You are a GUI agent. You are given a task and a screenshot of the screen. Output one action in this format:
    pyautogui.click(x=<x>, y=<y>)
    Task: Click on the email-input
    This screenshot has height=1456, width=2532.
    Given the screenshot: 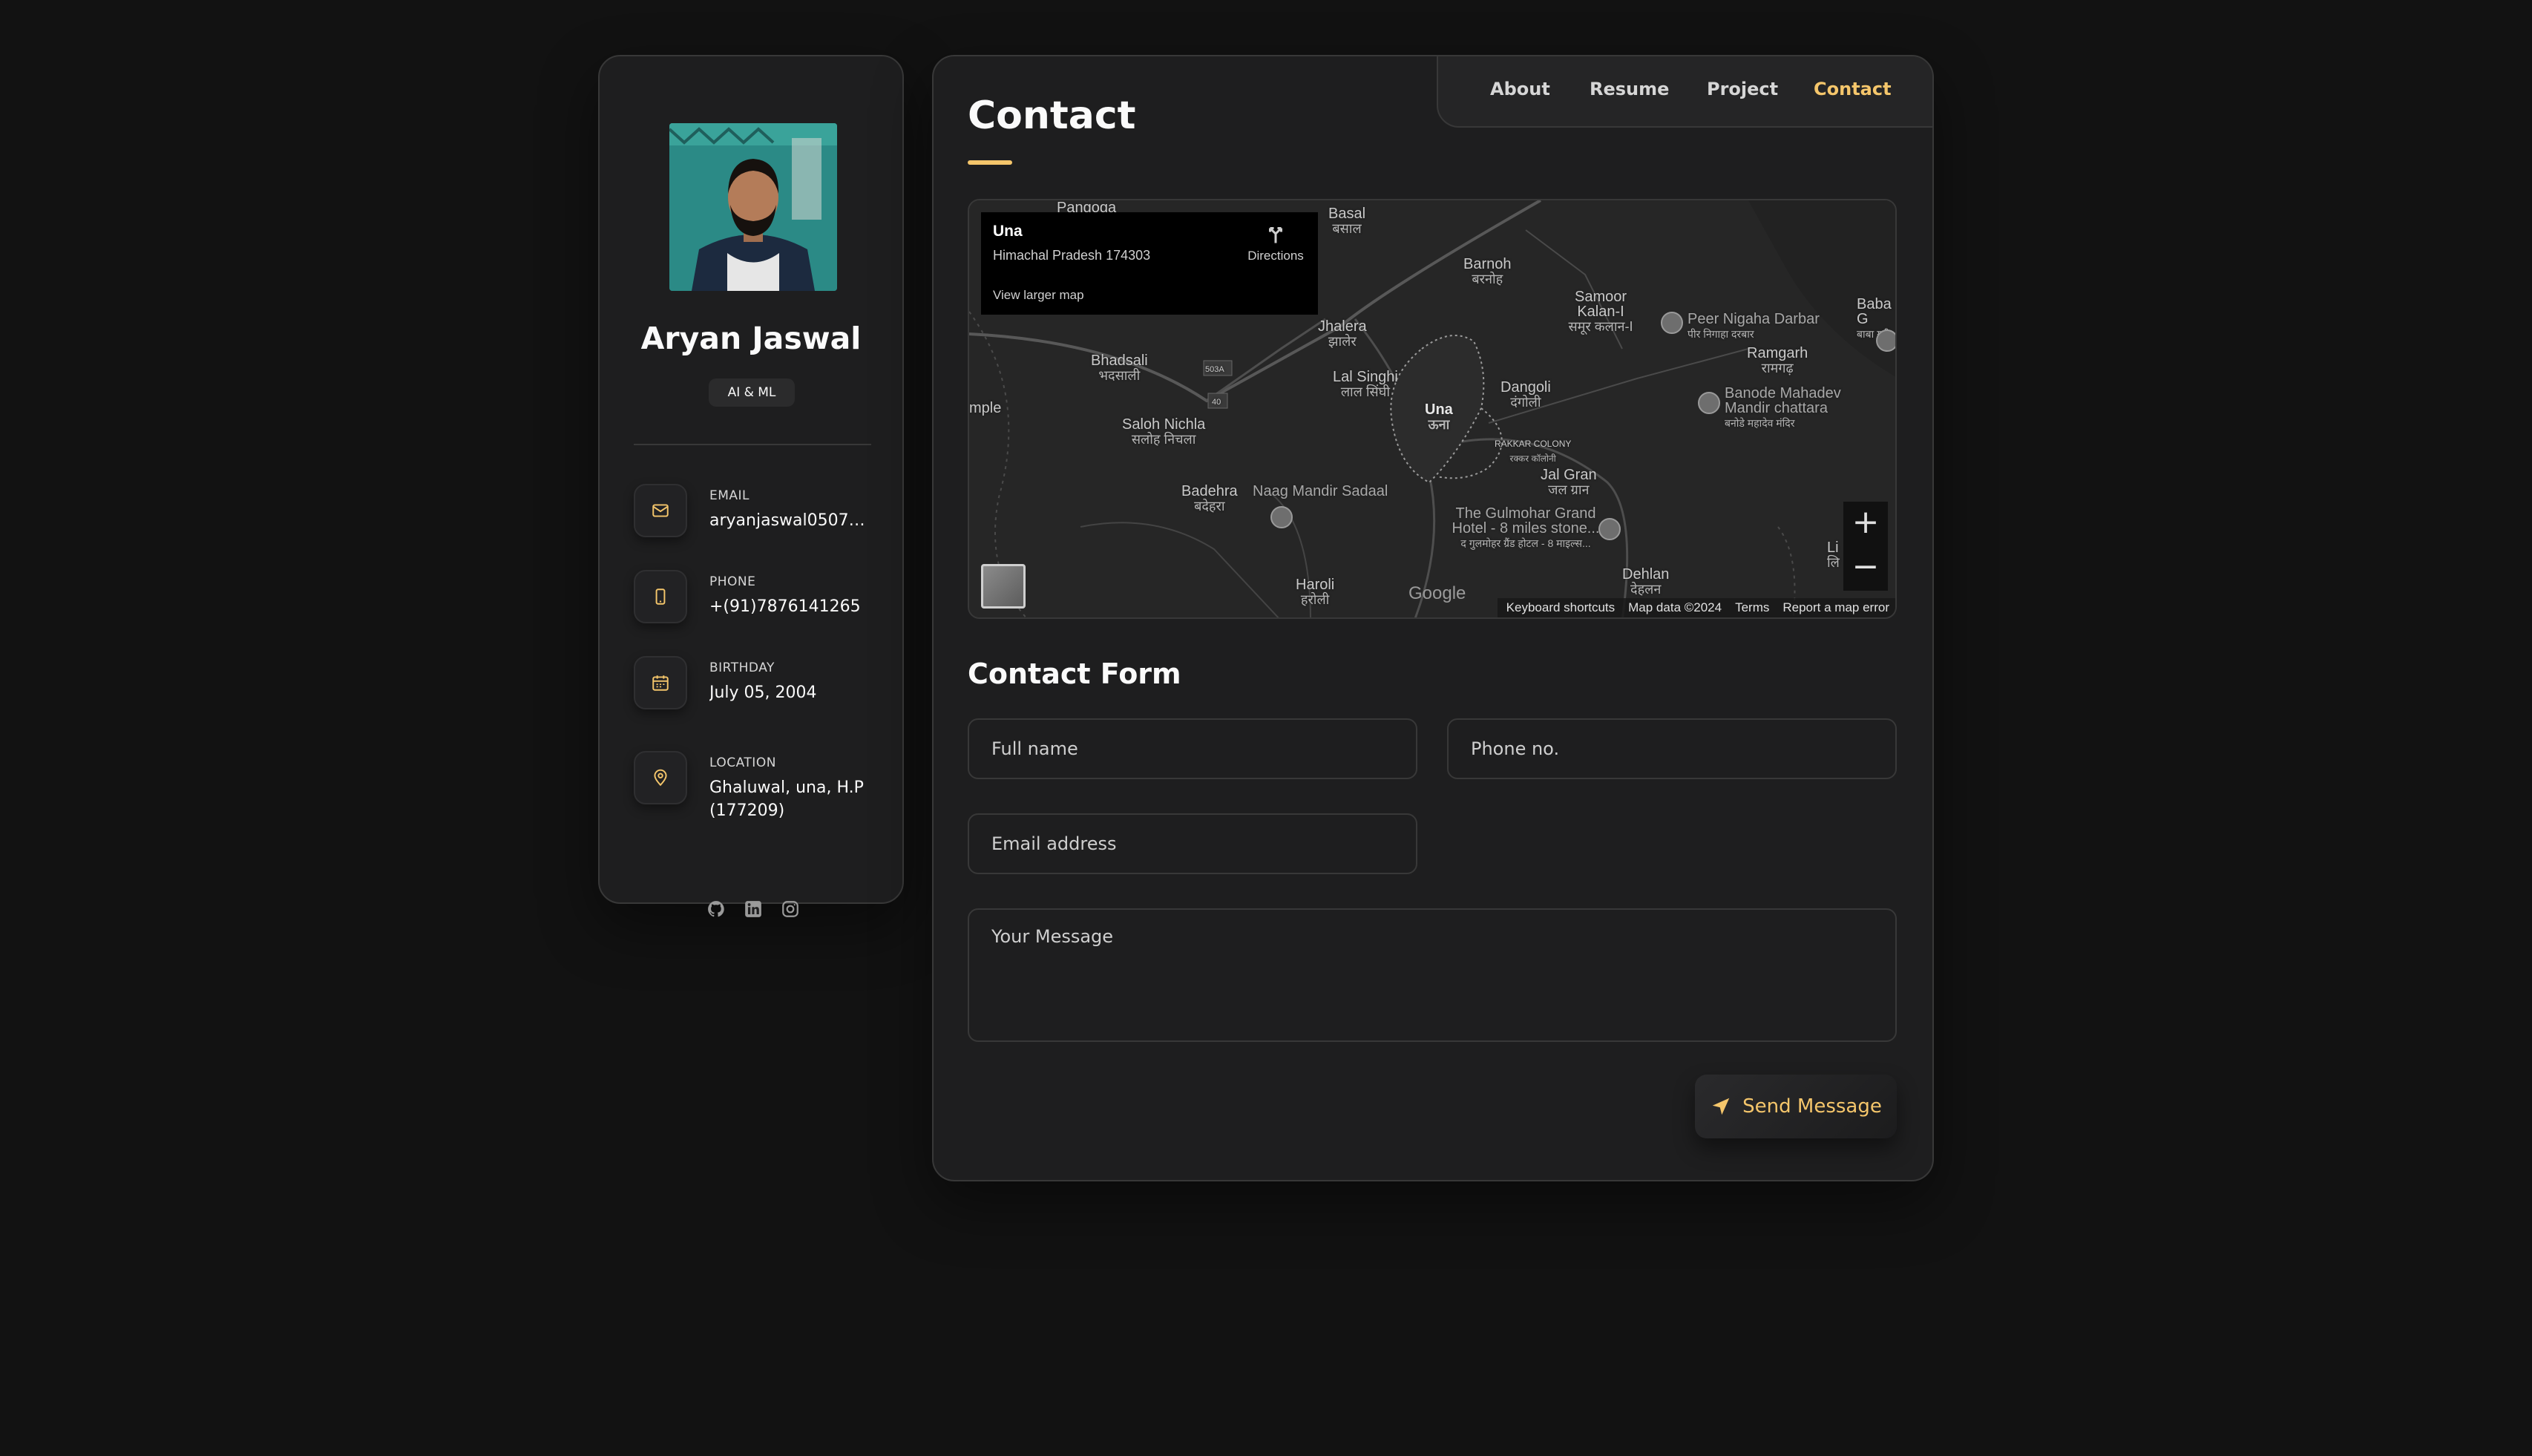 What is the action you would take?
    pyautogui.click(x=1192, y=844)
    